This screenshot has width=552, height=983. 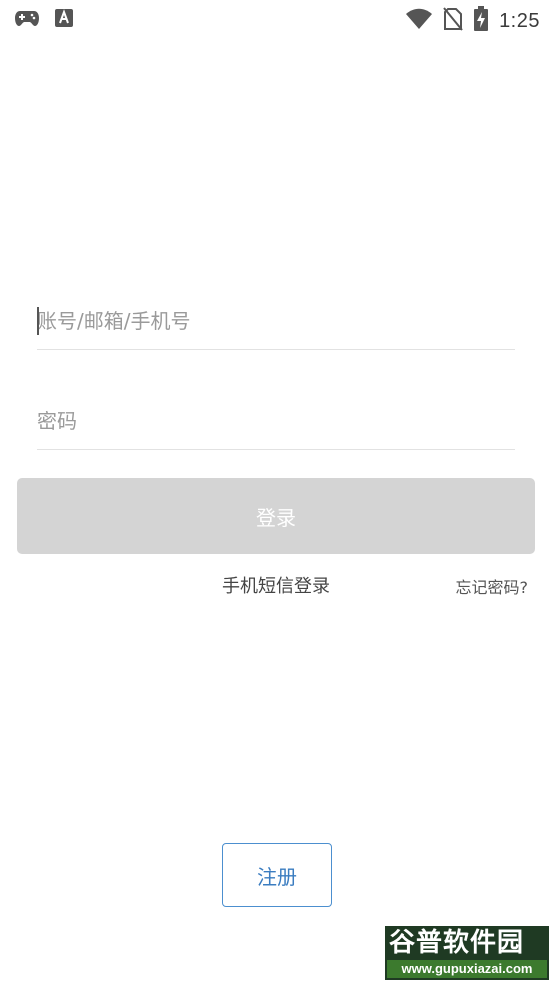 What do you see at coordinates (457, 943) in the screenshot?
I see `watermark-title: 谷普软件园` at bounding box center [457, 943].